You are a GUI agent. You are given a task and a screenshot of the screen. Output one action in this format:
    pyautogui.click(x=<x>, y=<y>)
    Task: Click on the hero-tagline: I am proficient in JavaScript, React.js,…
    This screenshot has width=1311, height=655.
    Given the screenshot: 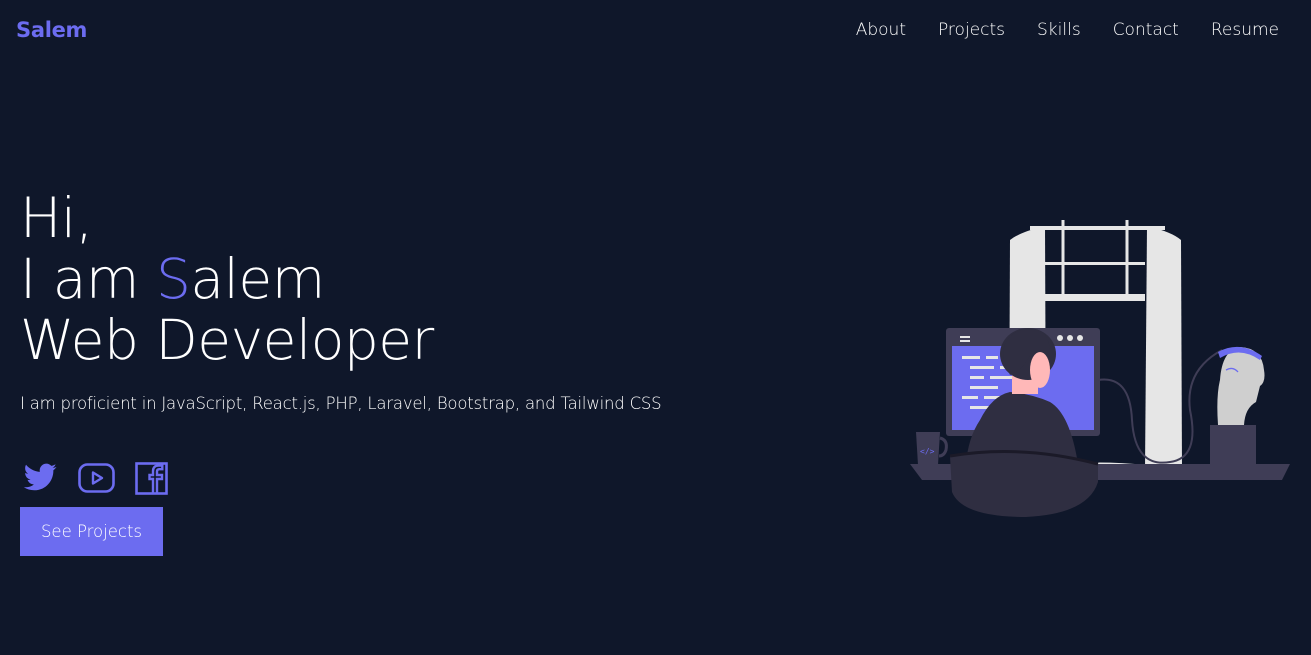 What is the action you would take?
    pyautogui.click(x=341, y=403)
    